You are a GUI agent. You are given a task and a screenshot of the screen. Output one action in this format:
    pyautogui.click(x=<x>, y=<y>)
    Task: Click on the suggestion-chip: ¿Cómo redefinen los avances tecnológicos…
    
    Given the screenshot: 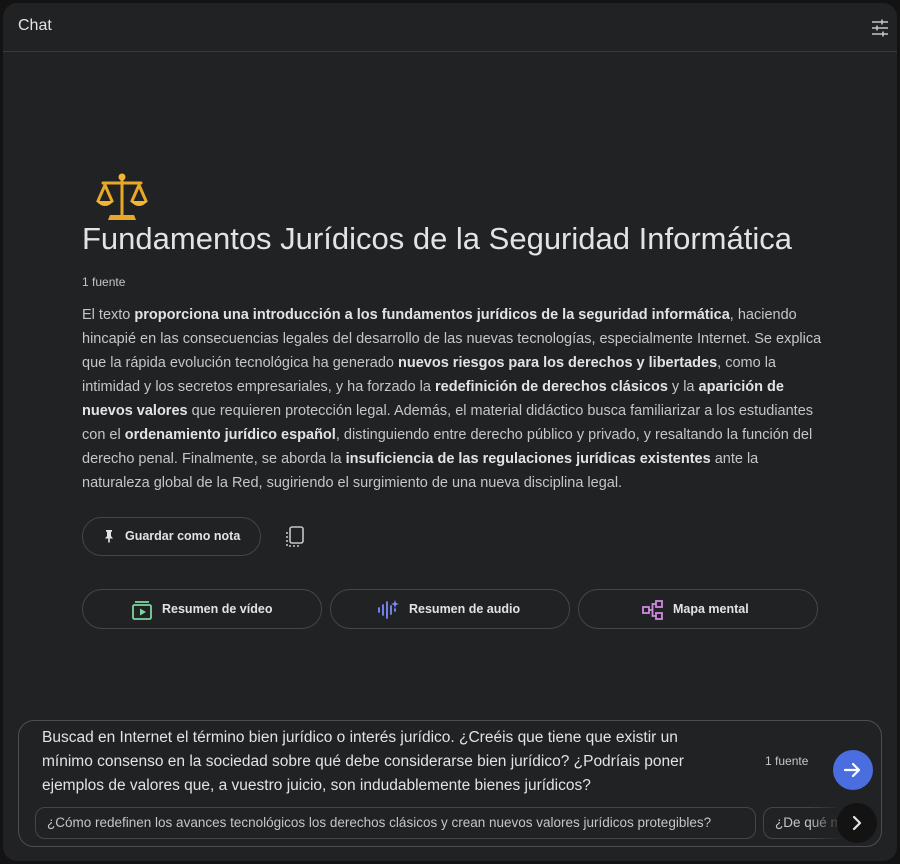 What is the action you would take?
    pyautogui.click(x=395, y=823)
    